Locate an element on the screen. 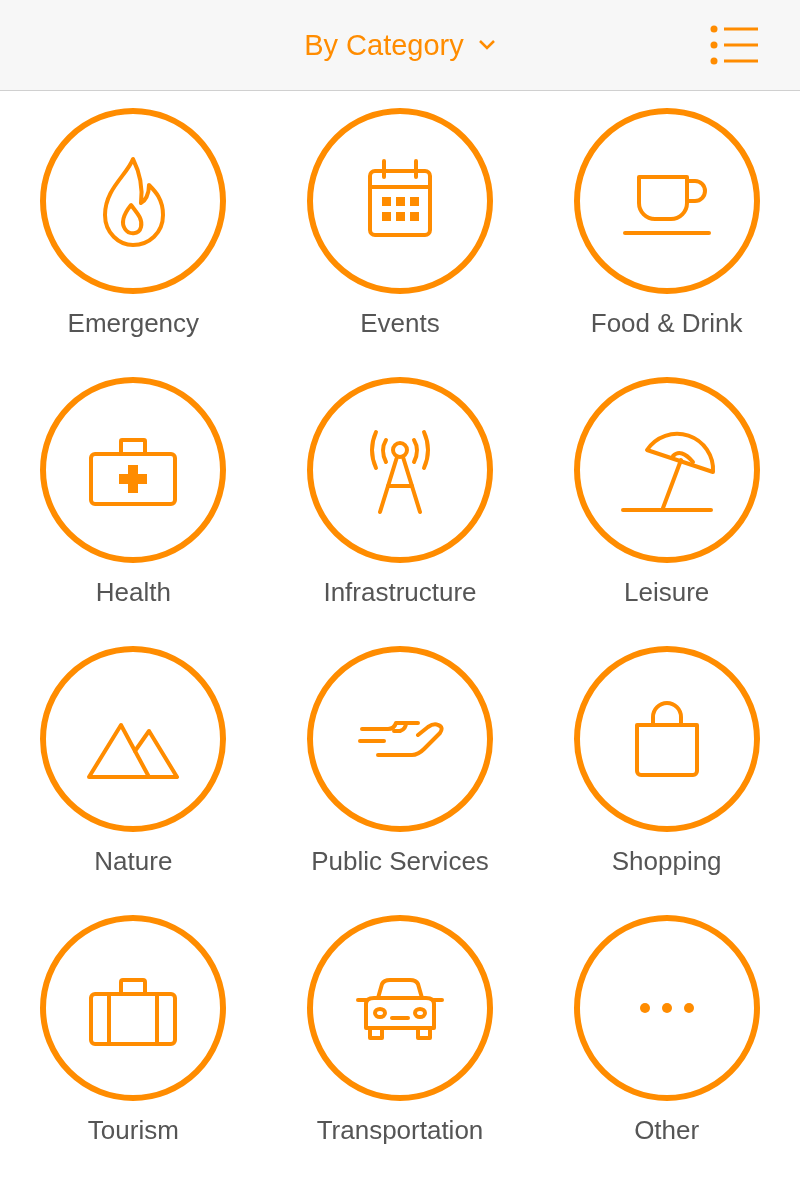 This screenshot has height=1180, width=800. hand-icon is located at coordinates (400, 739).